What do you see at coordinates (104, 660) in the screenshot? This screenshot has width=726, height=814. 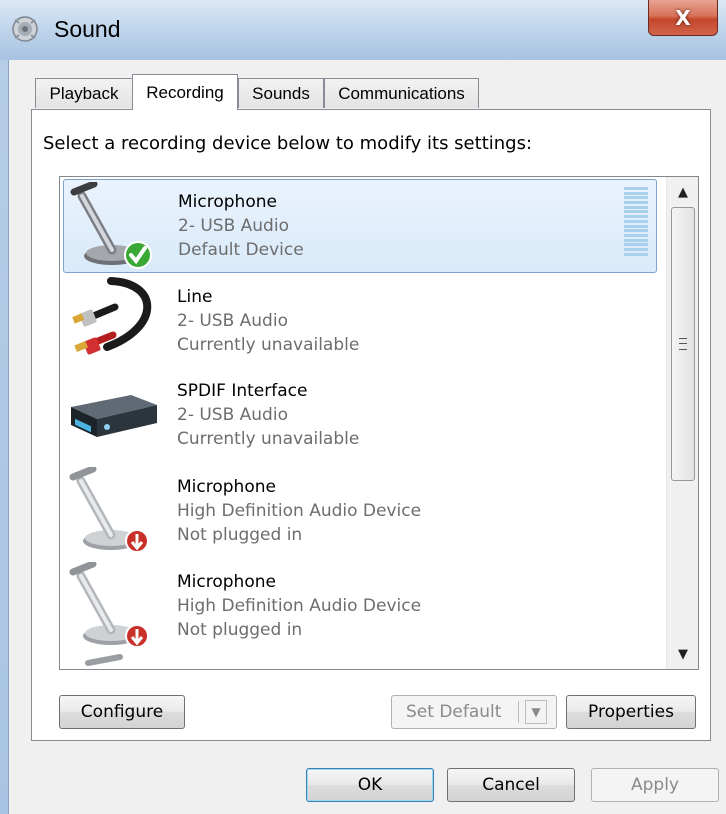 I see `next-device-partial-icon` at bounding box center [104, 660].